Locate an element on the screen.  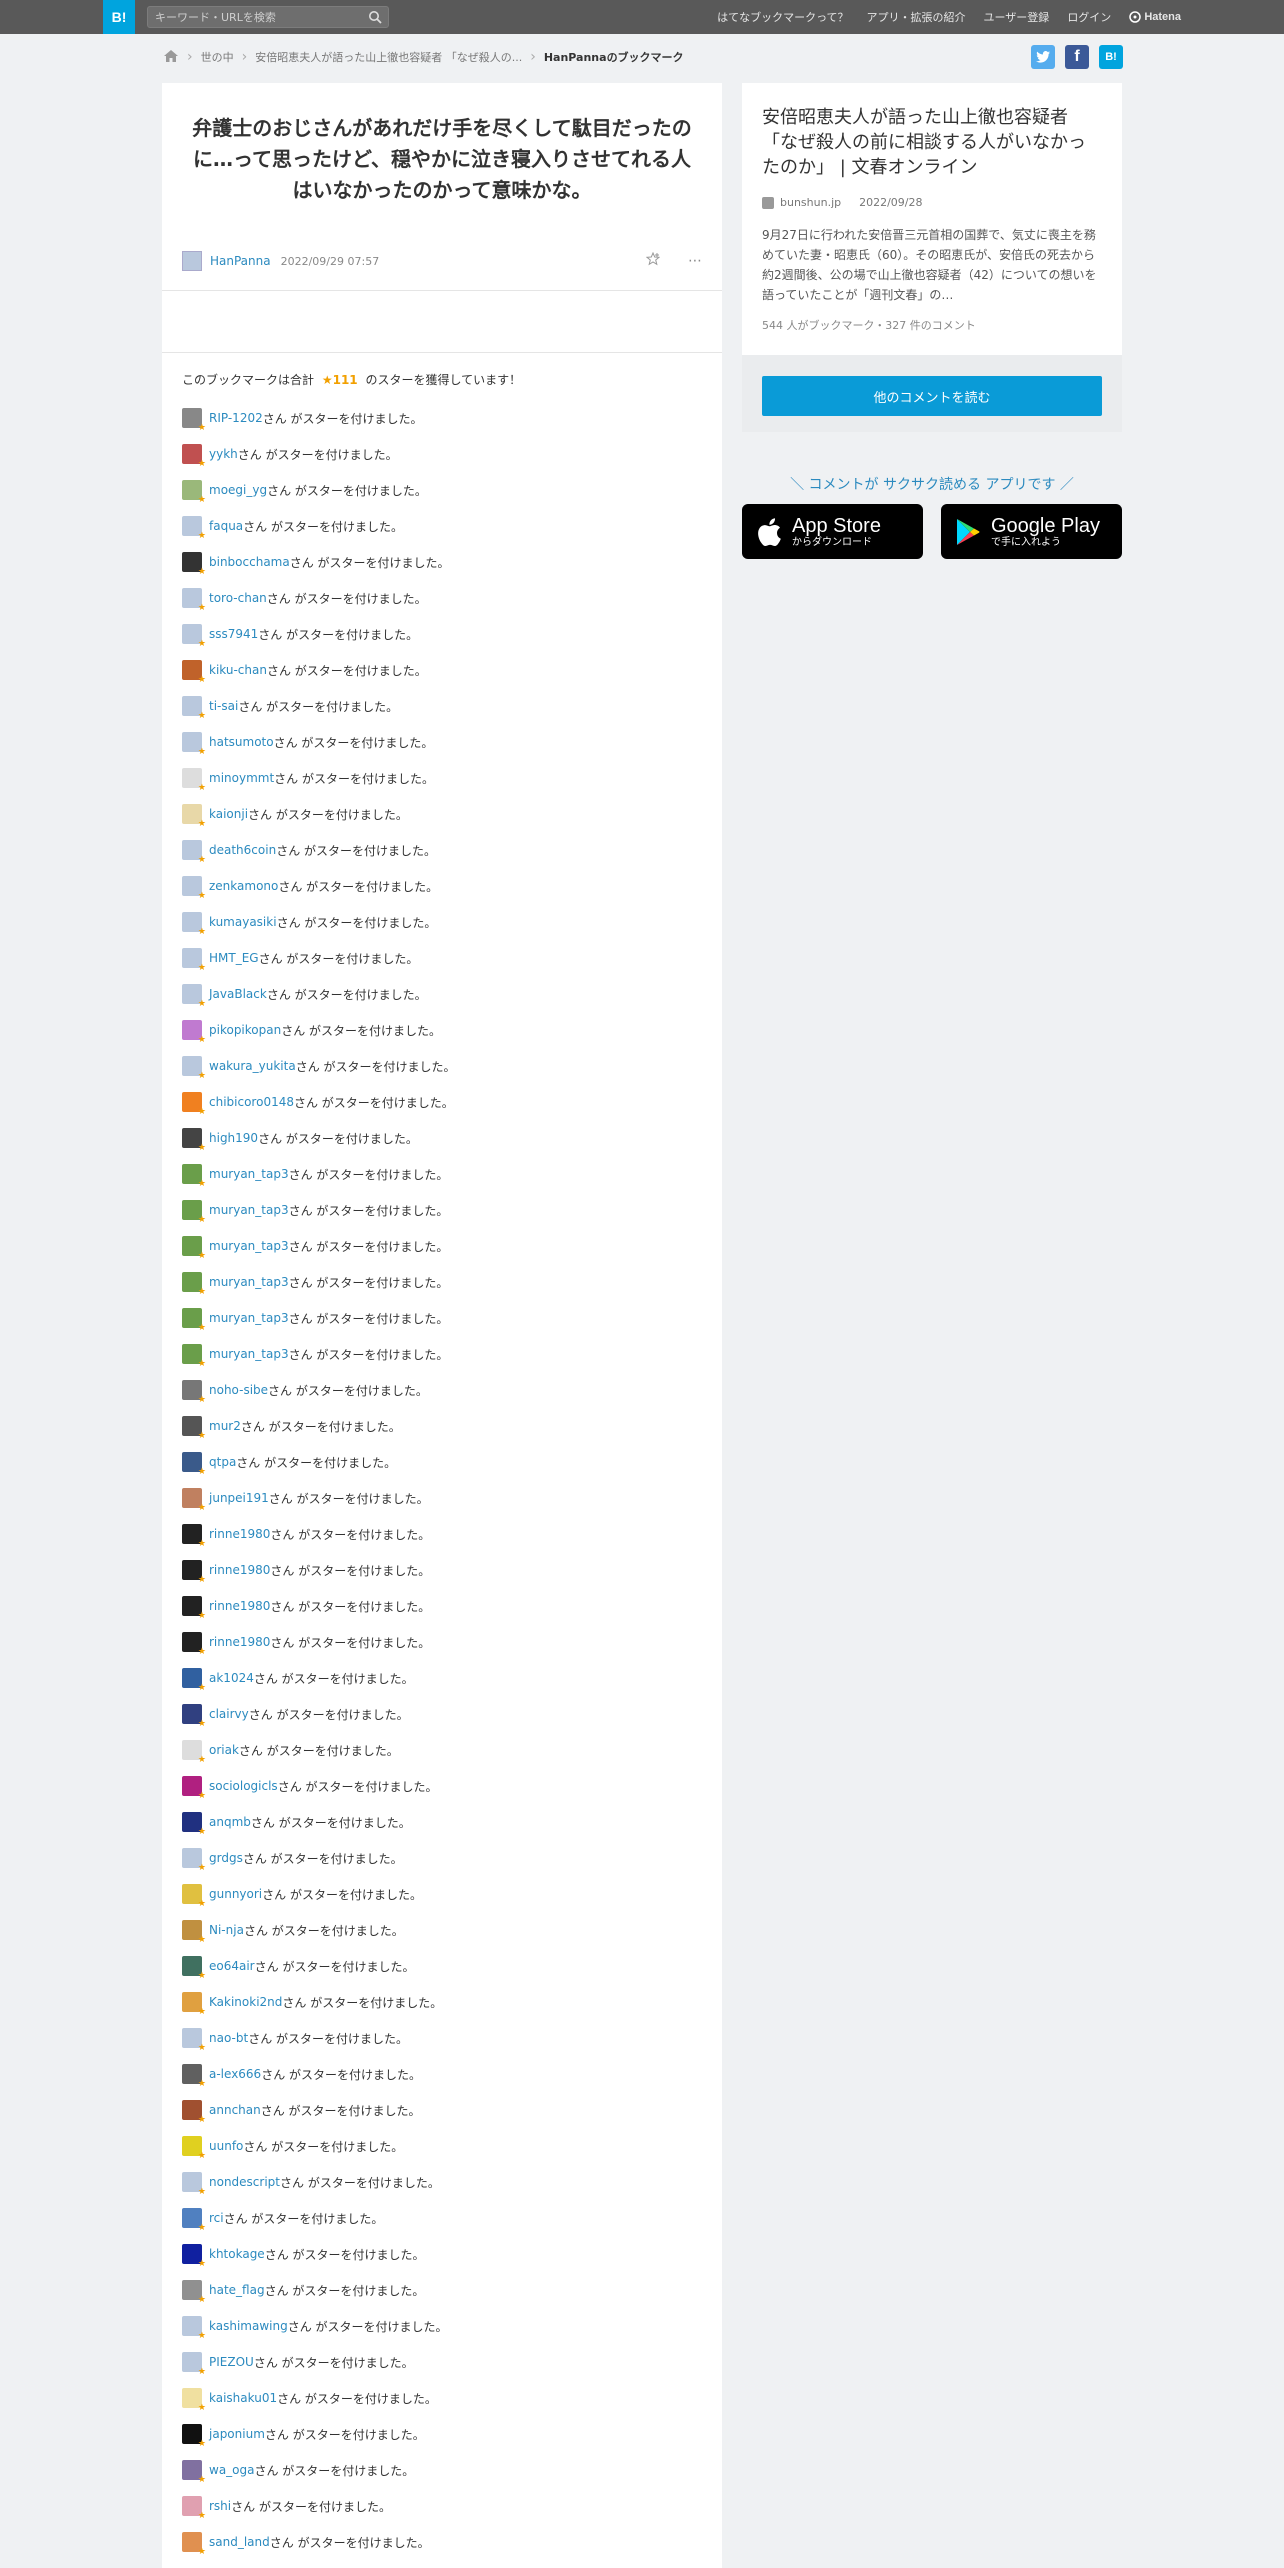
hatena-share-button: B! is located at coordinates (1111, 57).